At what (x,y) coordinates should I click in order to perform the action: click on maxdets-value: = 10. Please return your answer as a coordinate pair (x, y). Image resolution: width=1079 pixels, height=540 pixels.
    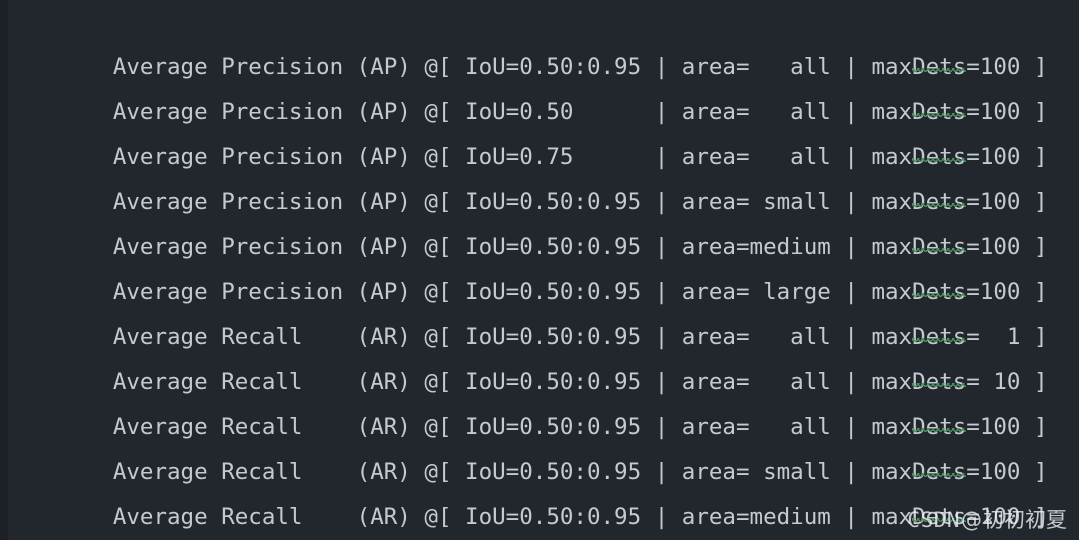
    Looking at the image, I should click on (993, 382).